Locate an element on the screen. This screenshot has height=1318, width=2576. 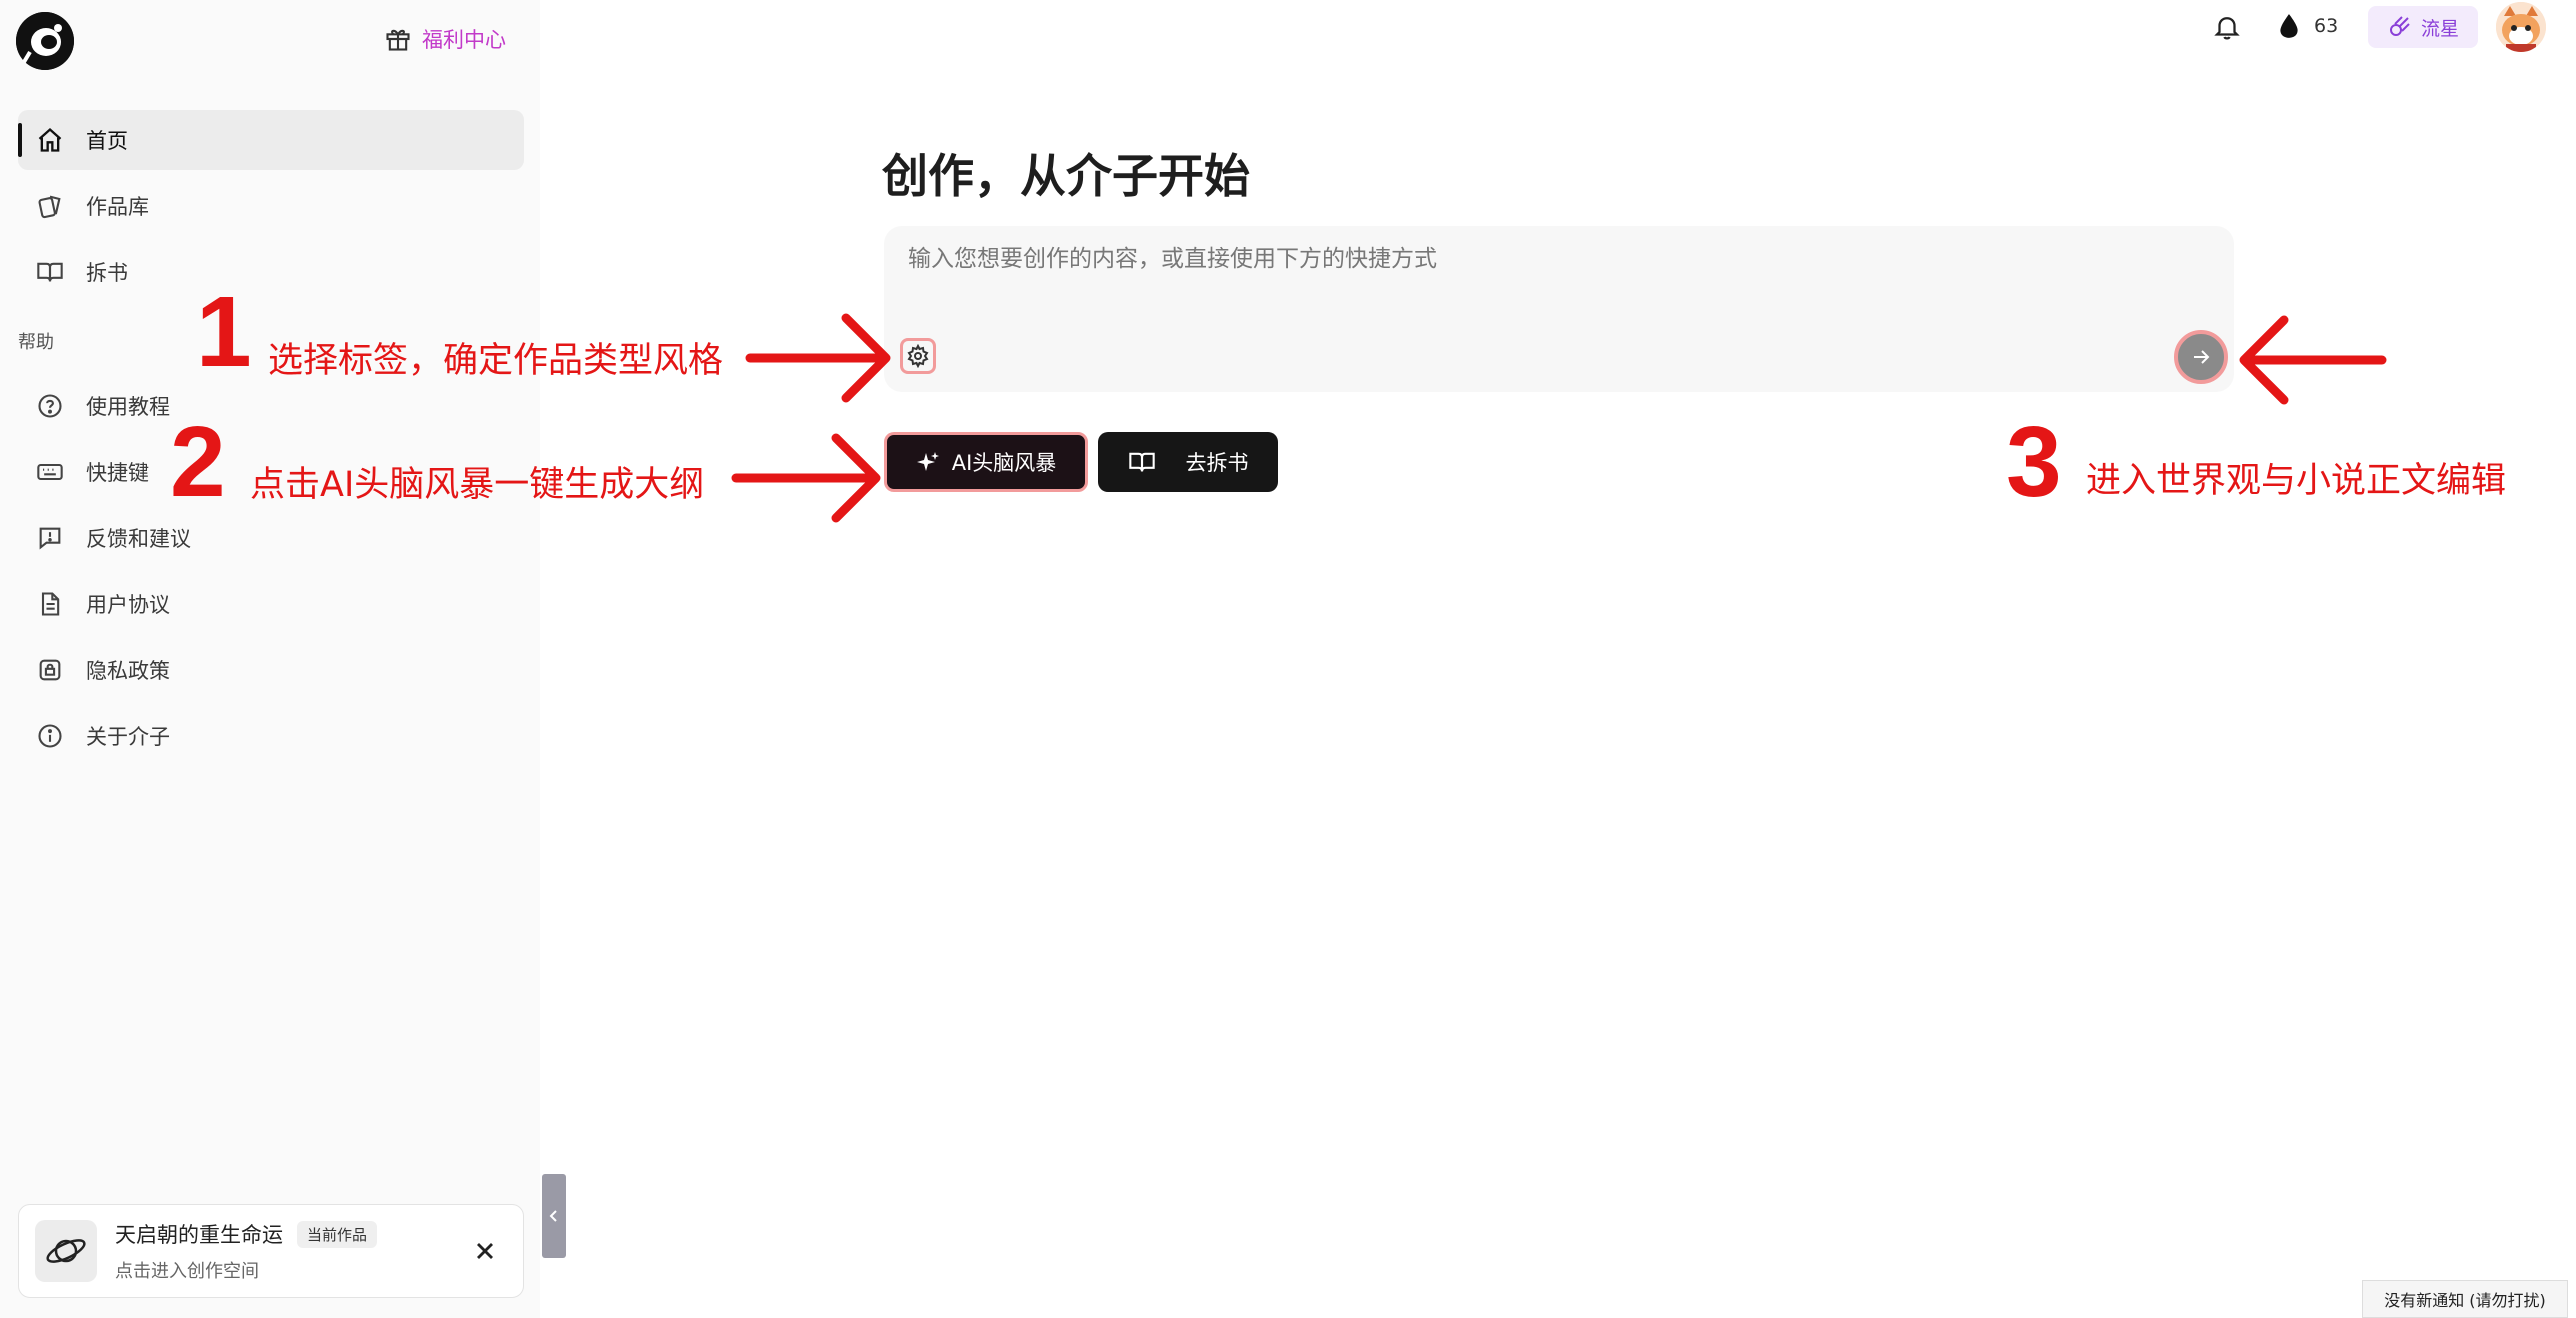
gear-icon is located at coordinates (918, 356).